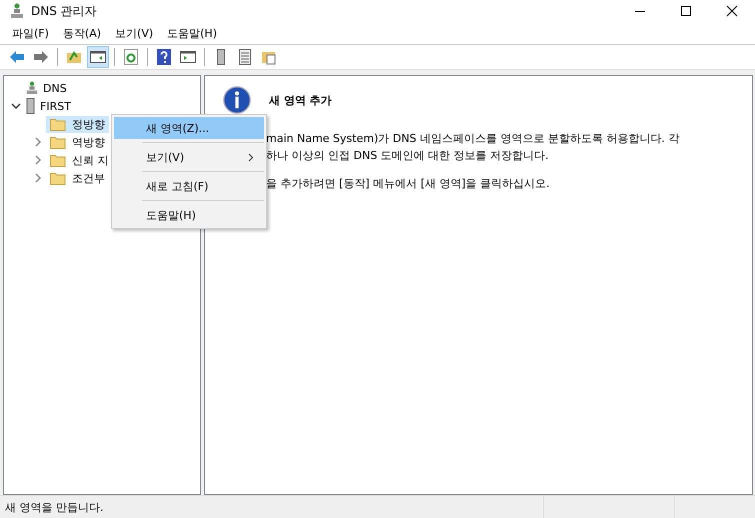  I want to click on tree-item: 신뢰 지, so click(79, 160).